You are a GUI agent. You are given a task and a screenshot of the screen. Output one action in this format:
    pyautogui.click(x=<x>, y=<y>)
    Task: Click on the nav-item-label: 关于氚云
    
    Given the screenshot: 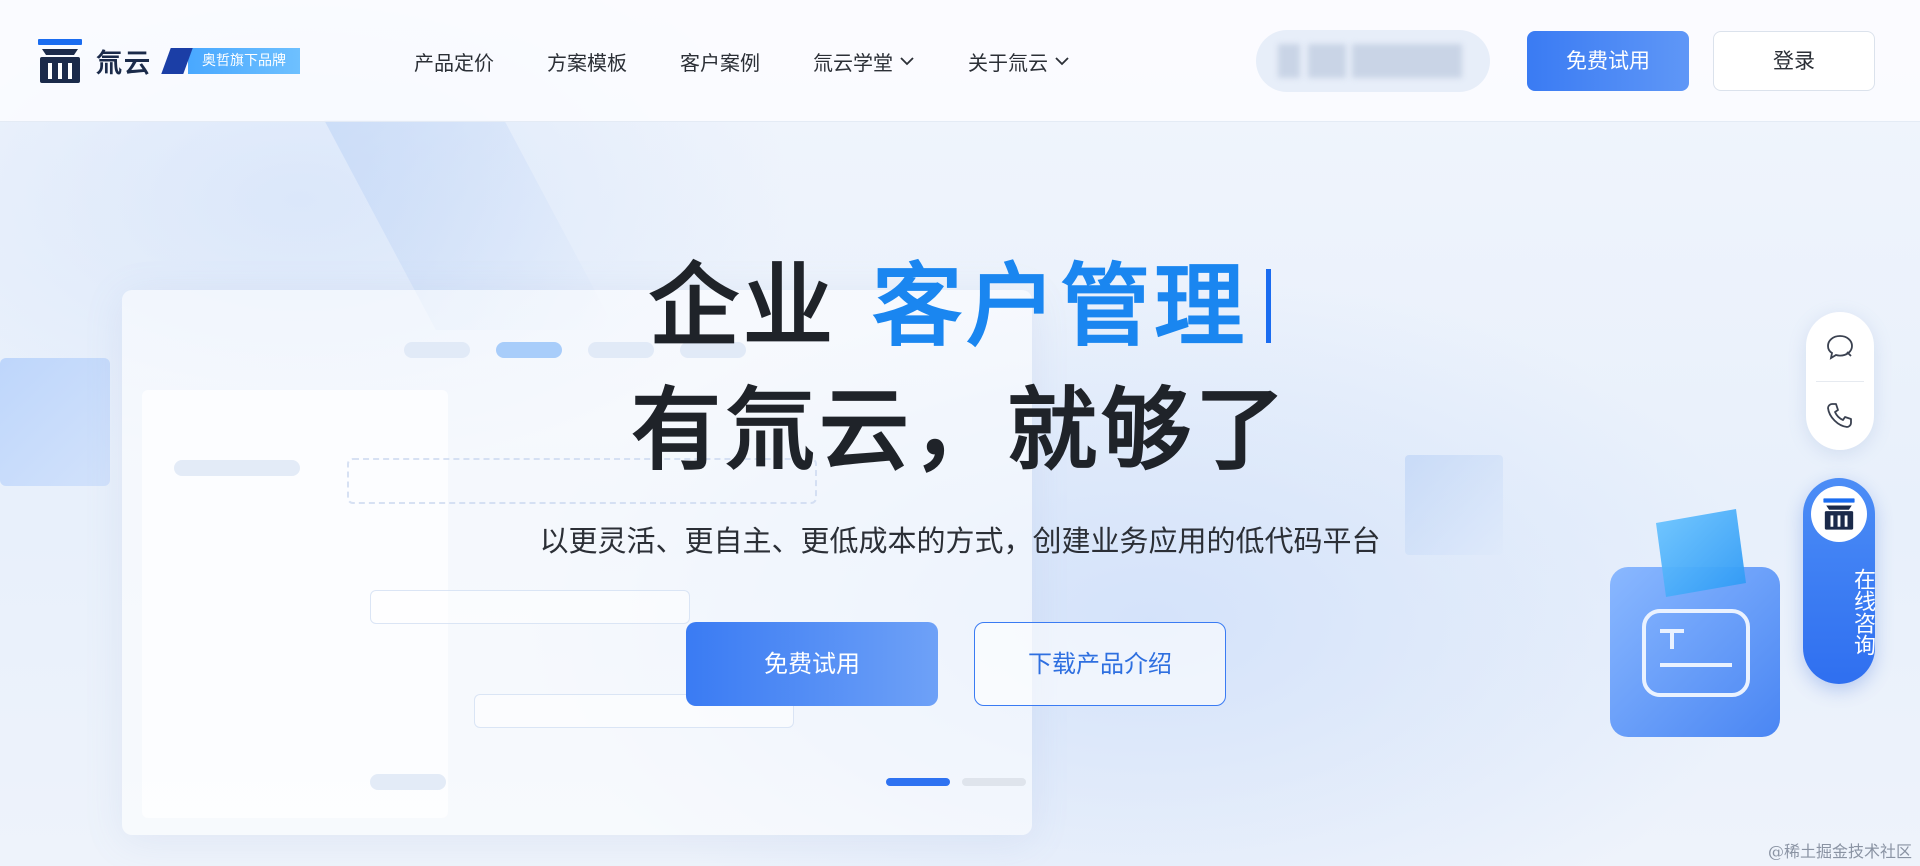 What is the action you would take?
    pyautogui.click(x=1008, y=62)
    